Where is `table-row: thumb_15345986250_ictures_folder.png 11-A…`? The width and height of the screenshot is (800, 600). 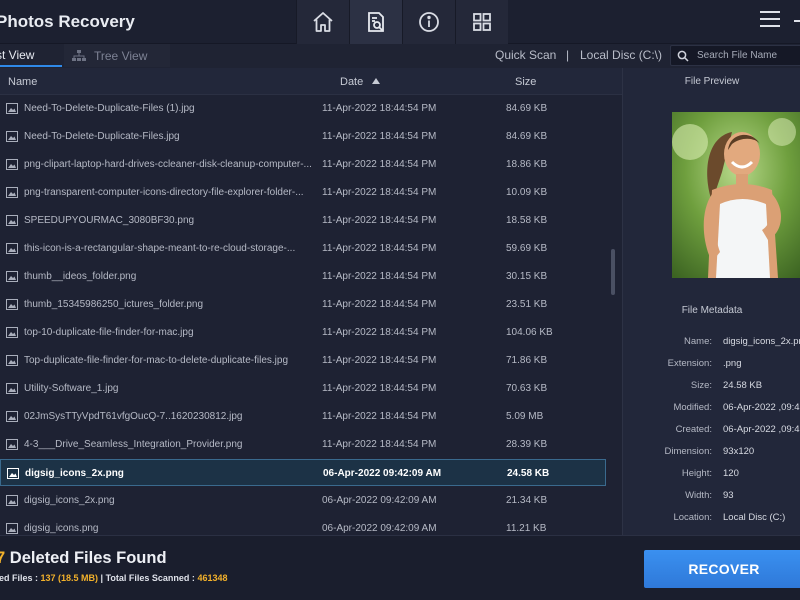
table-row: thumb_15345986250_ictures_folder.png 11-A… is located at coordinates (303, 304).